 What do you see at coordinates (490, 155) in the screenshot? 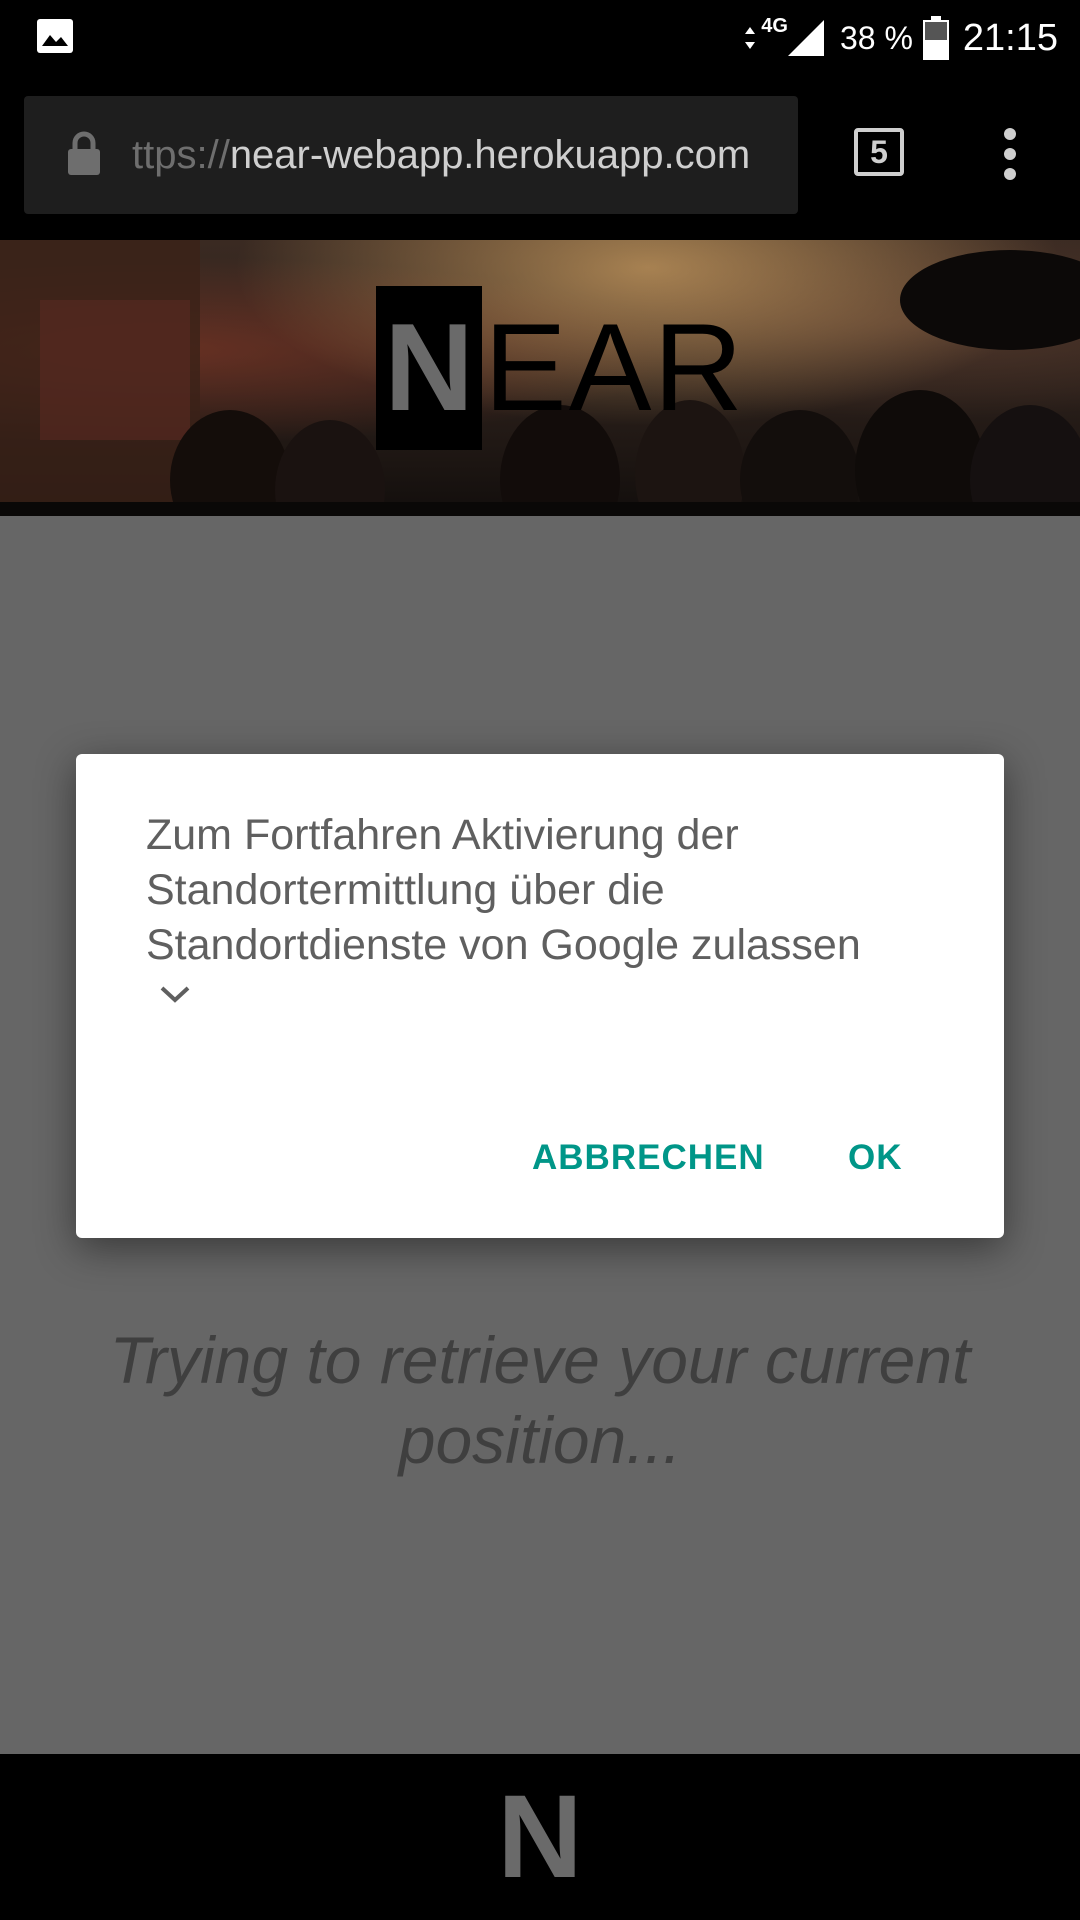
I see `url-host: near-webapp.herokuapp.com` at bounding box center [490, 155].